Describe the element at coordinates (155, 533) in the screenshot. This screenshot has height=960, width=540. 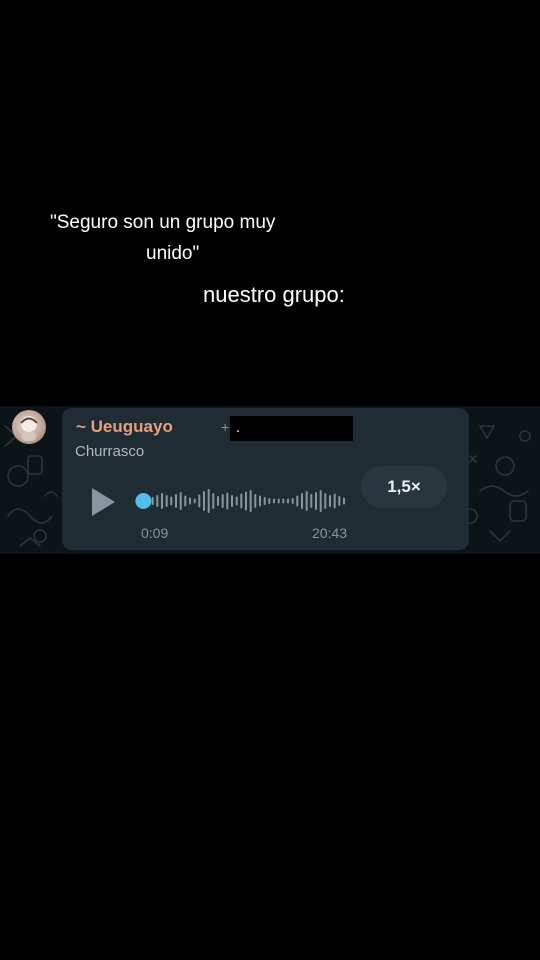
I see `current-time: 0:09` at that location.